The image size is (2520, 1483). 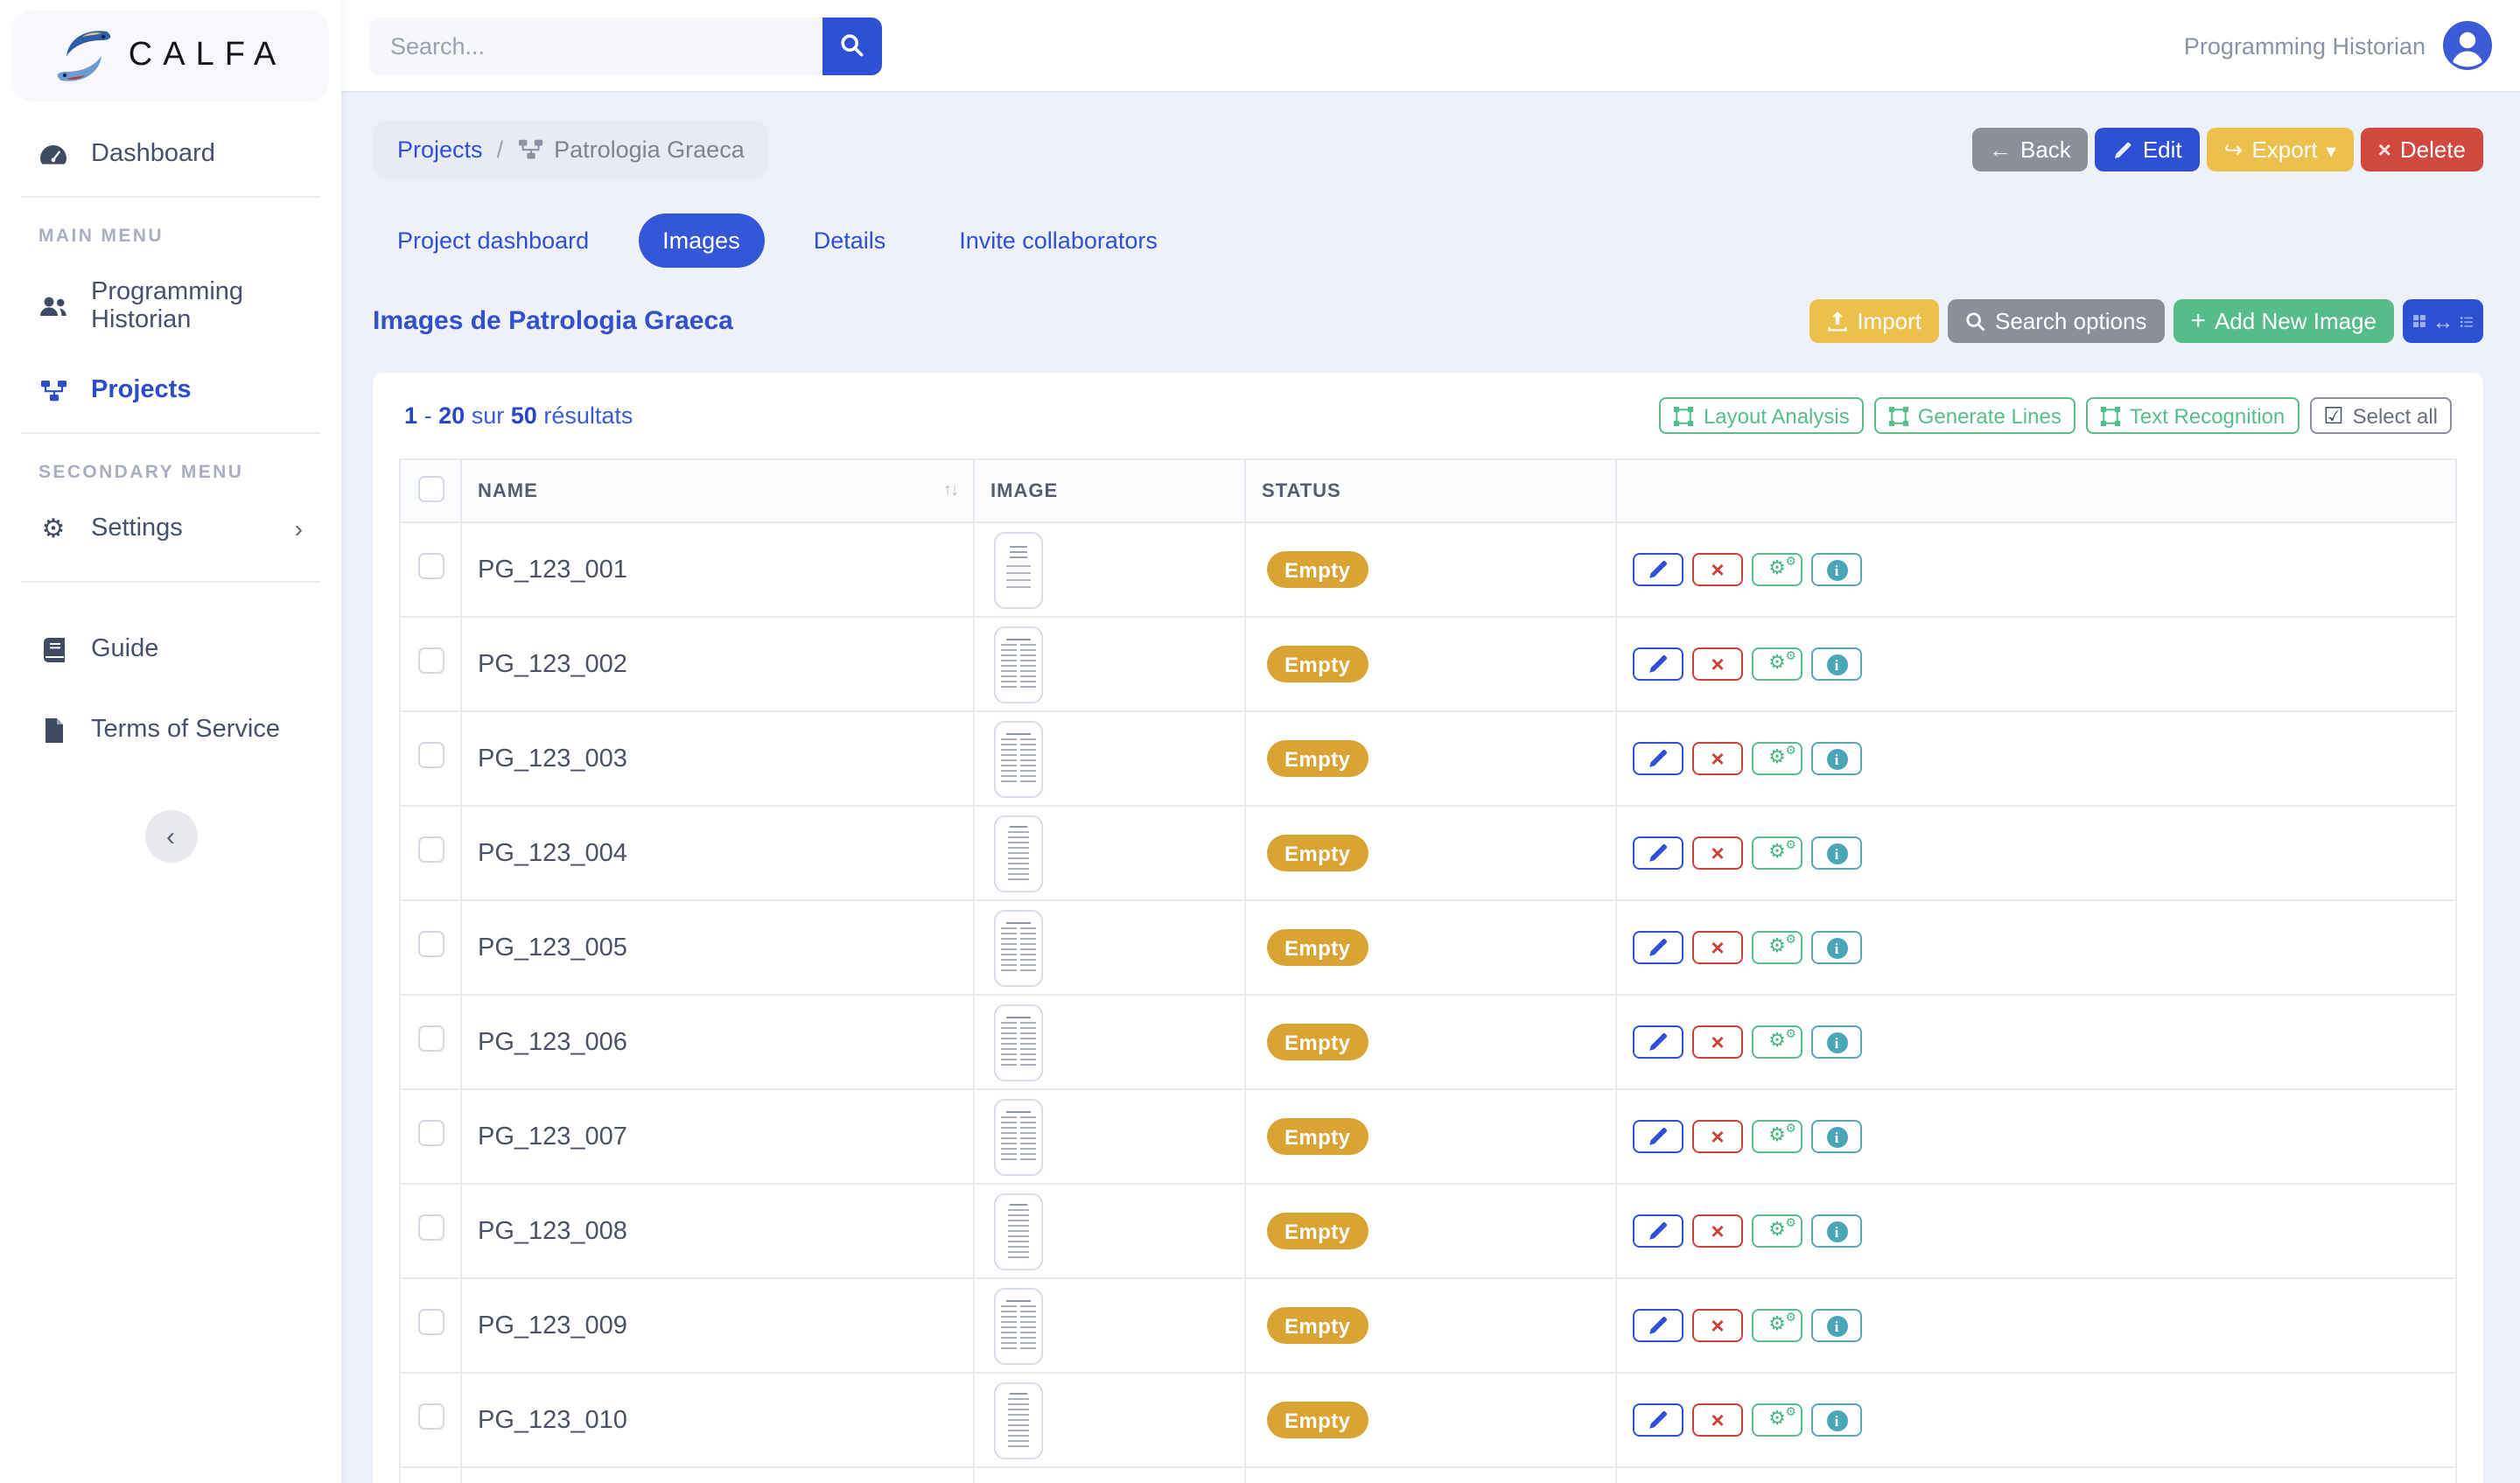 What do you see at coordinates (2419, 321) in the screenshot?
I see `grid-view-icon` at bounding box center [2419, 321].